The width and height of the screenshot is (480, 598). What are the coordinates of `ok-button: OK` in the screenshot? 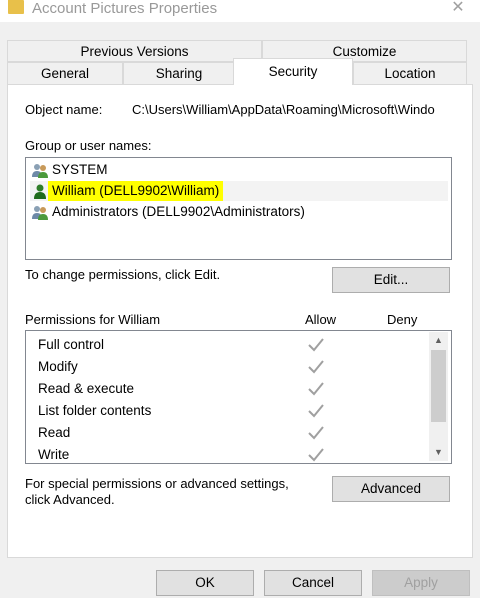 It's located at (205, 583).